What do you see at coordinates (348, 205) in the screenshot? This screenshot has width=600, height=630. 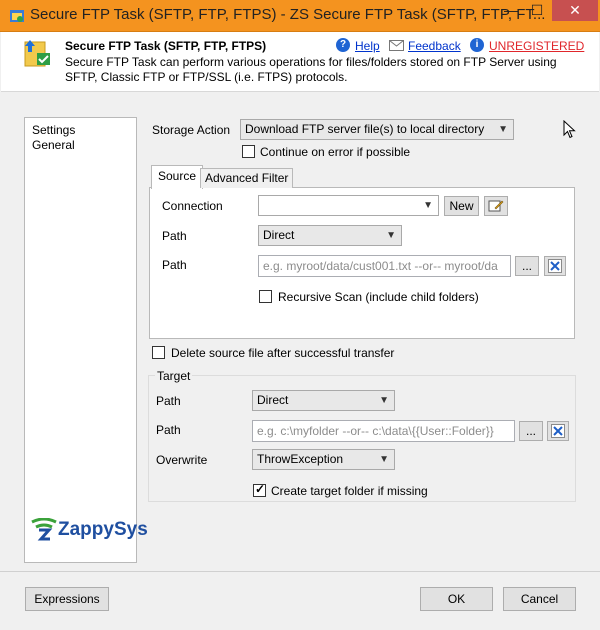 I see `connection-select: ▼` at bounding box center [348, 205].